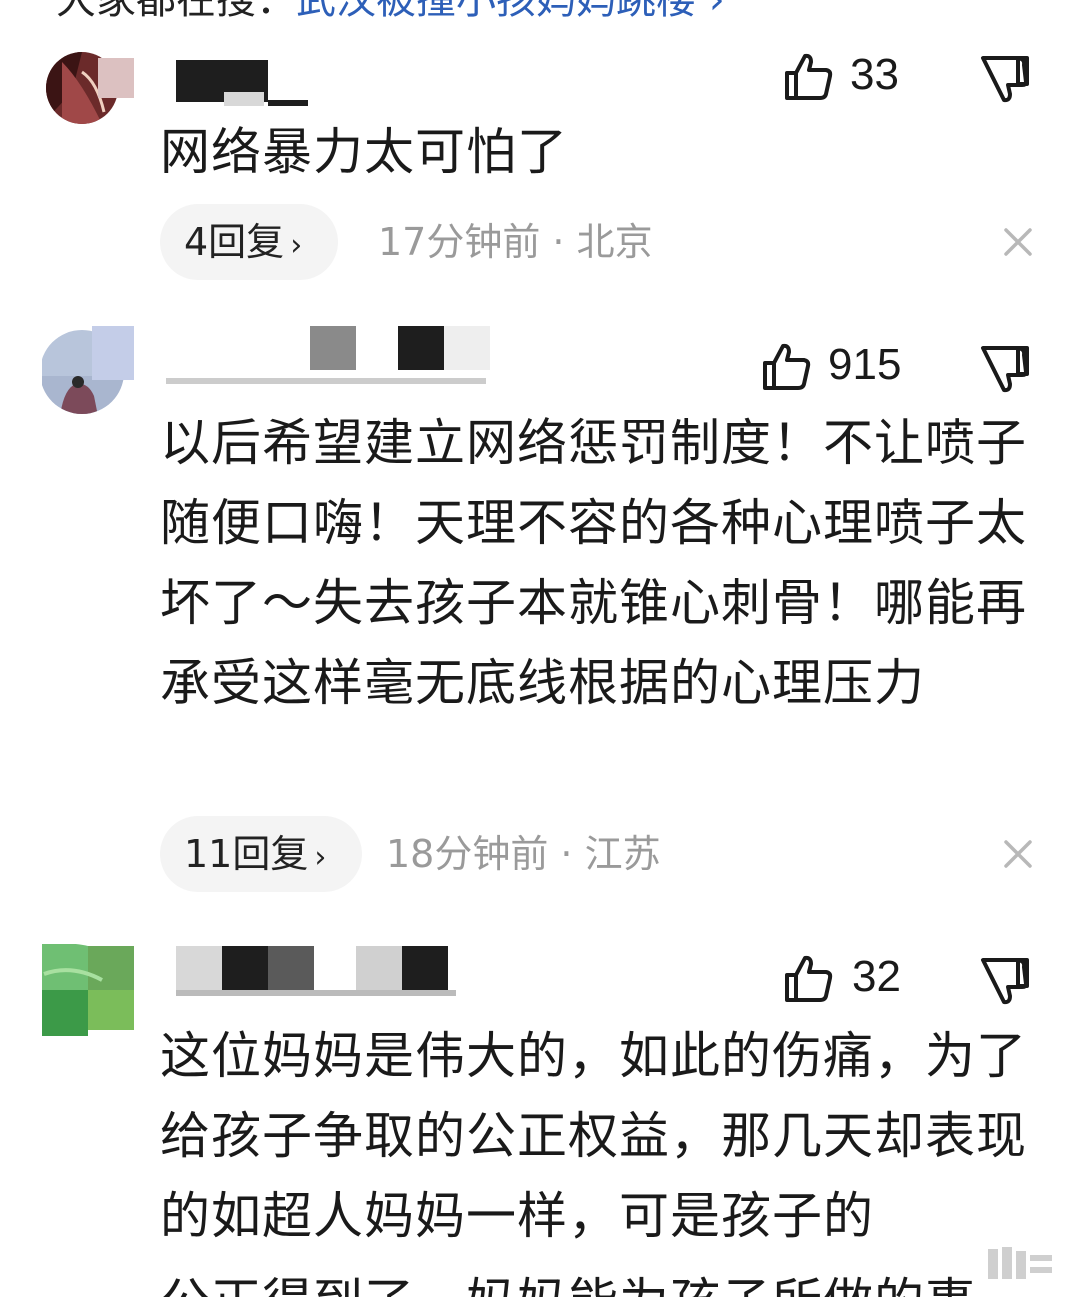 The height and width of the screenshot is (1297, 1080). What do you see at coordinates (876, 976) in the screenshot?
I see `like-count: 32` at bounding box center [876, 976].